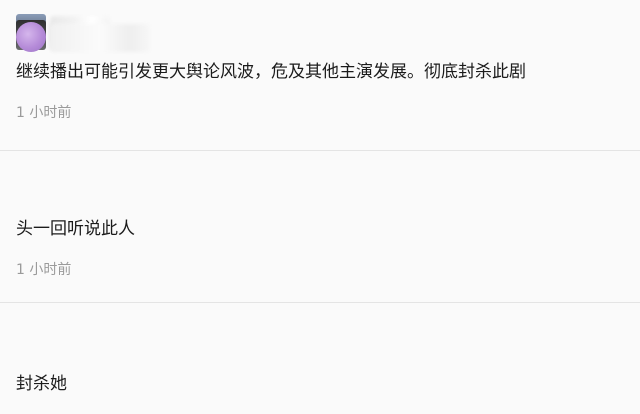 The height and width of the screenshot is (414, 640). What do you see at coordinates (75, 229) in the screenshot?
I see `comment-text: 头一回听说此人` at bounding box center [75, 229].